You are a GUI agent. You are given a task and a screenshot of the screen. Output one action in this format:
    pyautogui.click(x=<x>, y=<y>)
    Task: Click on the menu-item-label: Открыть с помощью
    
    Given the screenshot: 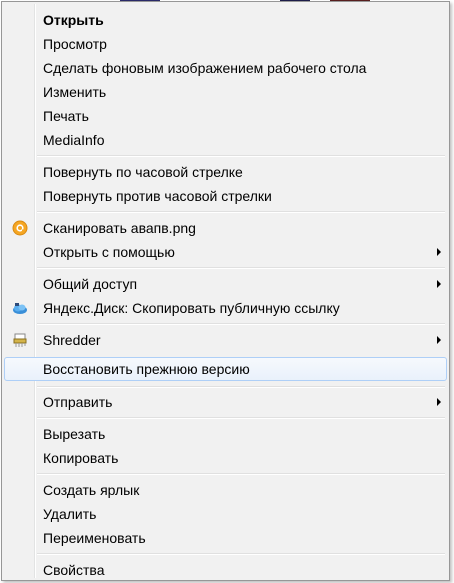 What is the action you would take?
    pyautogui.click(x=109, y=252)
    